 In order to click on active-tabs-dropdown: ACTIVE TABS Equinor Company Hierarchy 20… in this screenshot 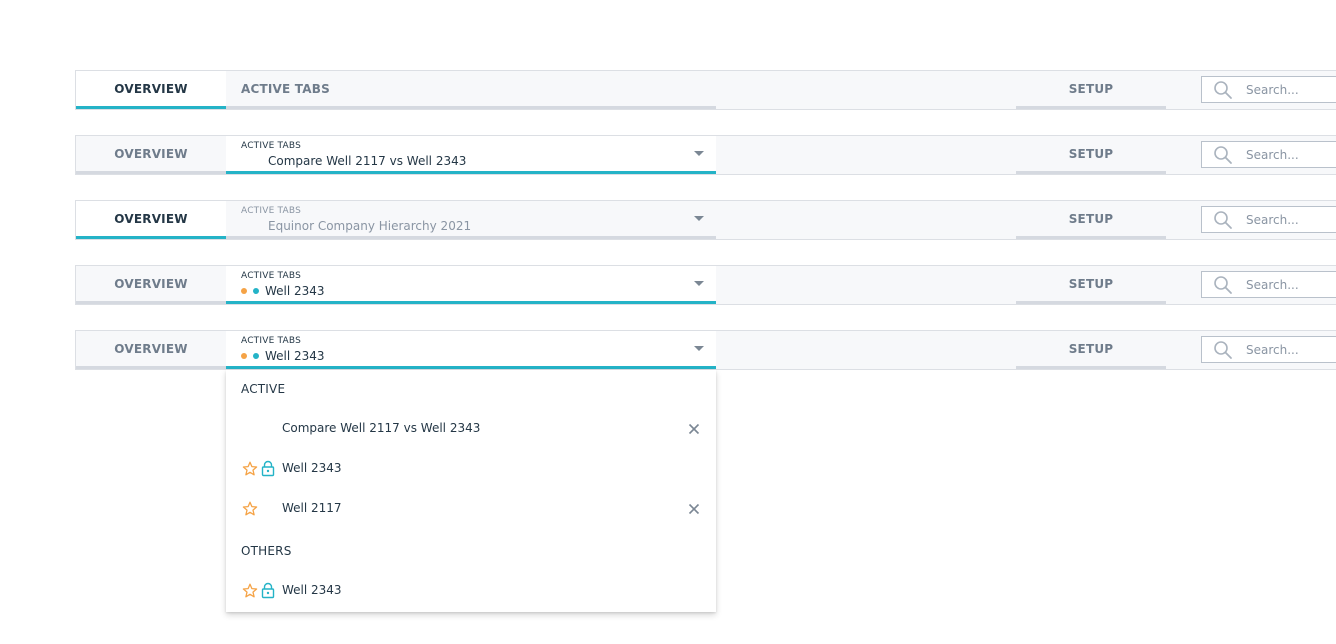, I will do `click(471, 220)`.